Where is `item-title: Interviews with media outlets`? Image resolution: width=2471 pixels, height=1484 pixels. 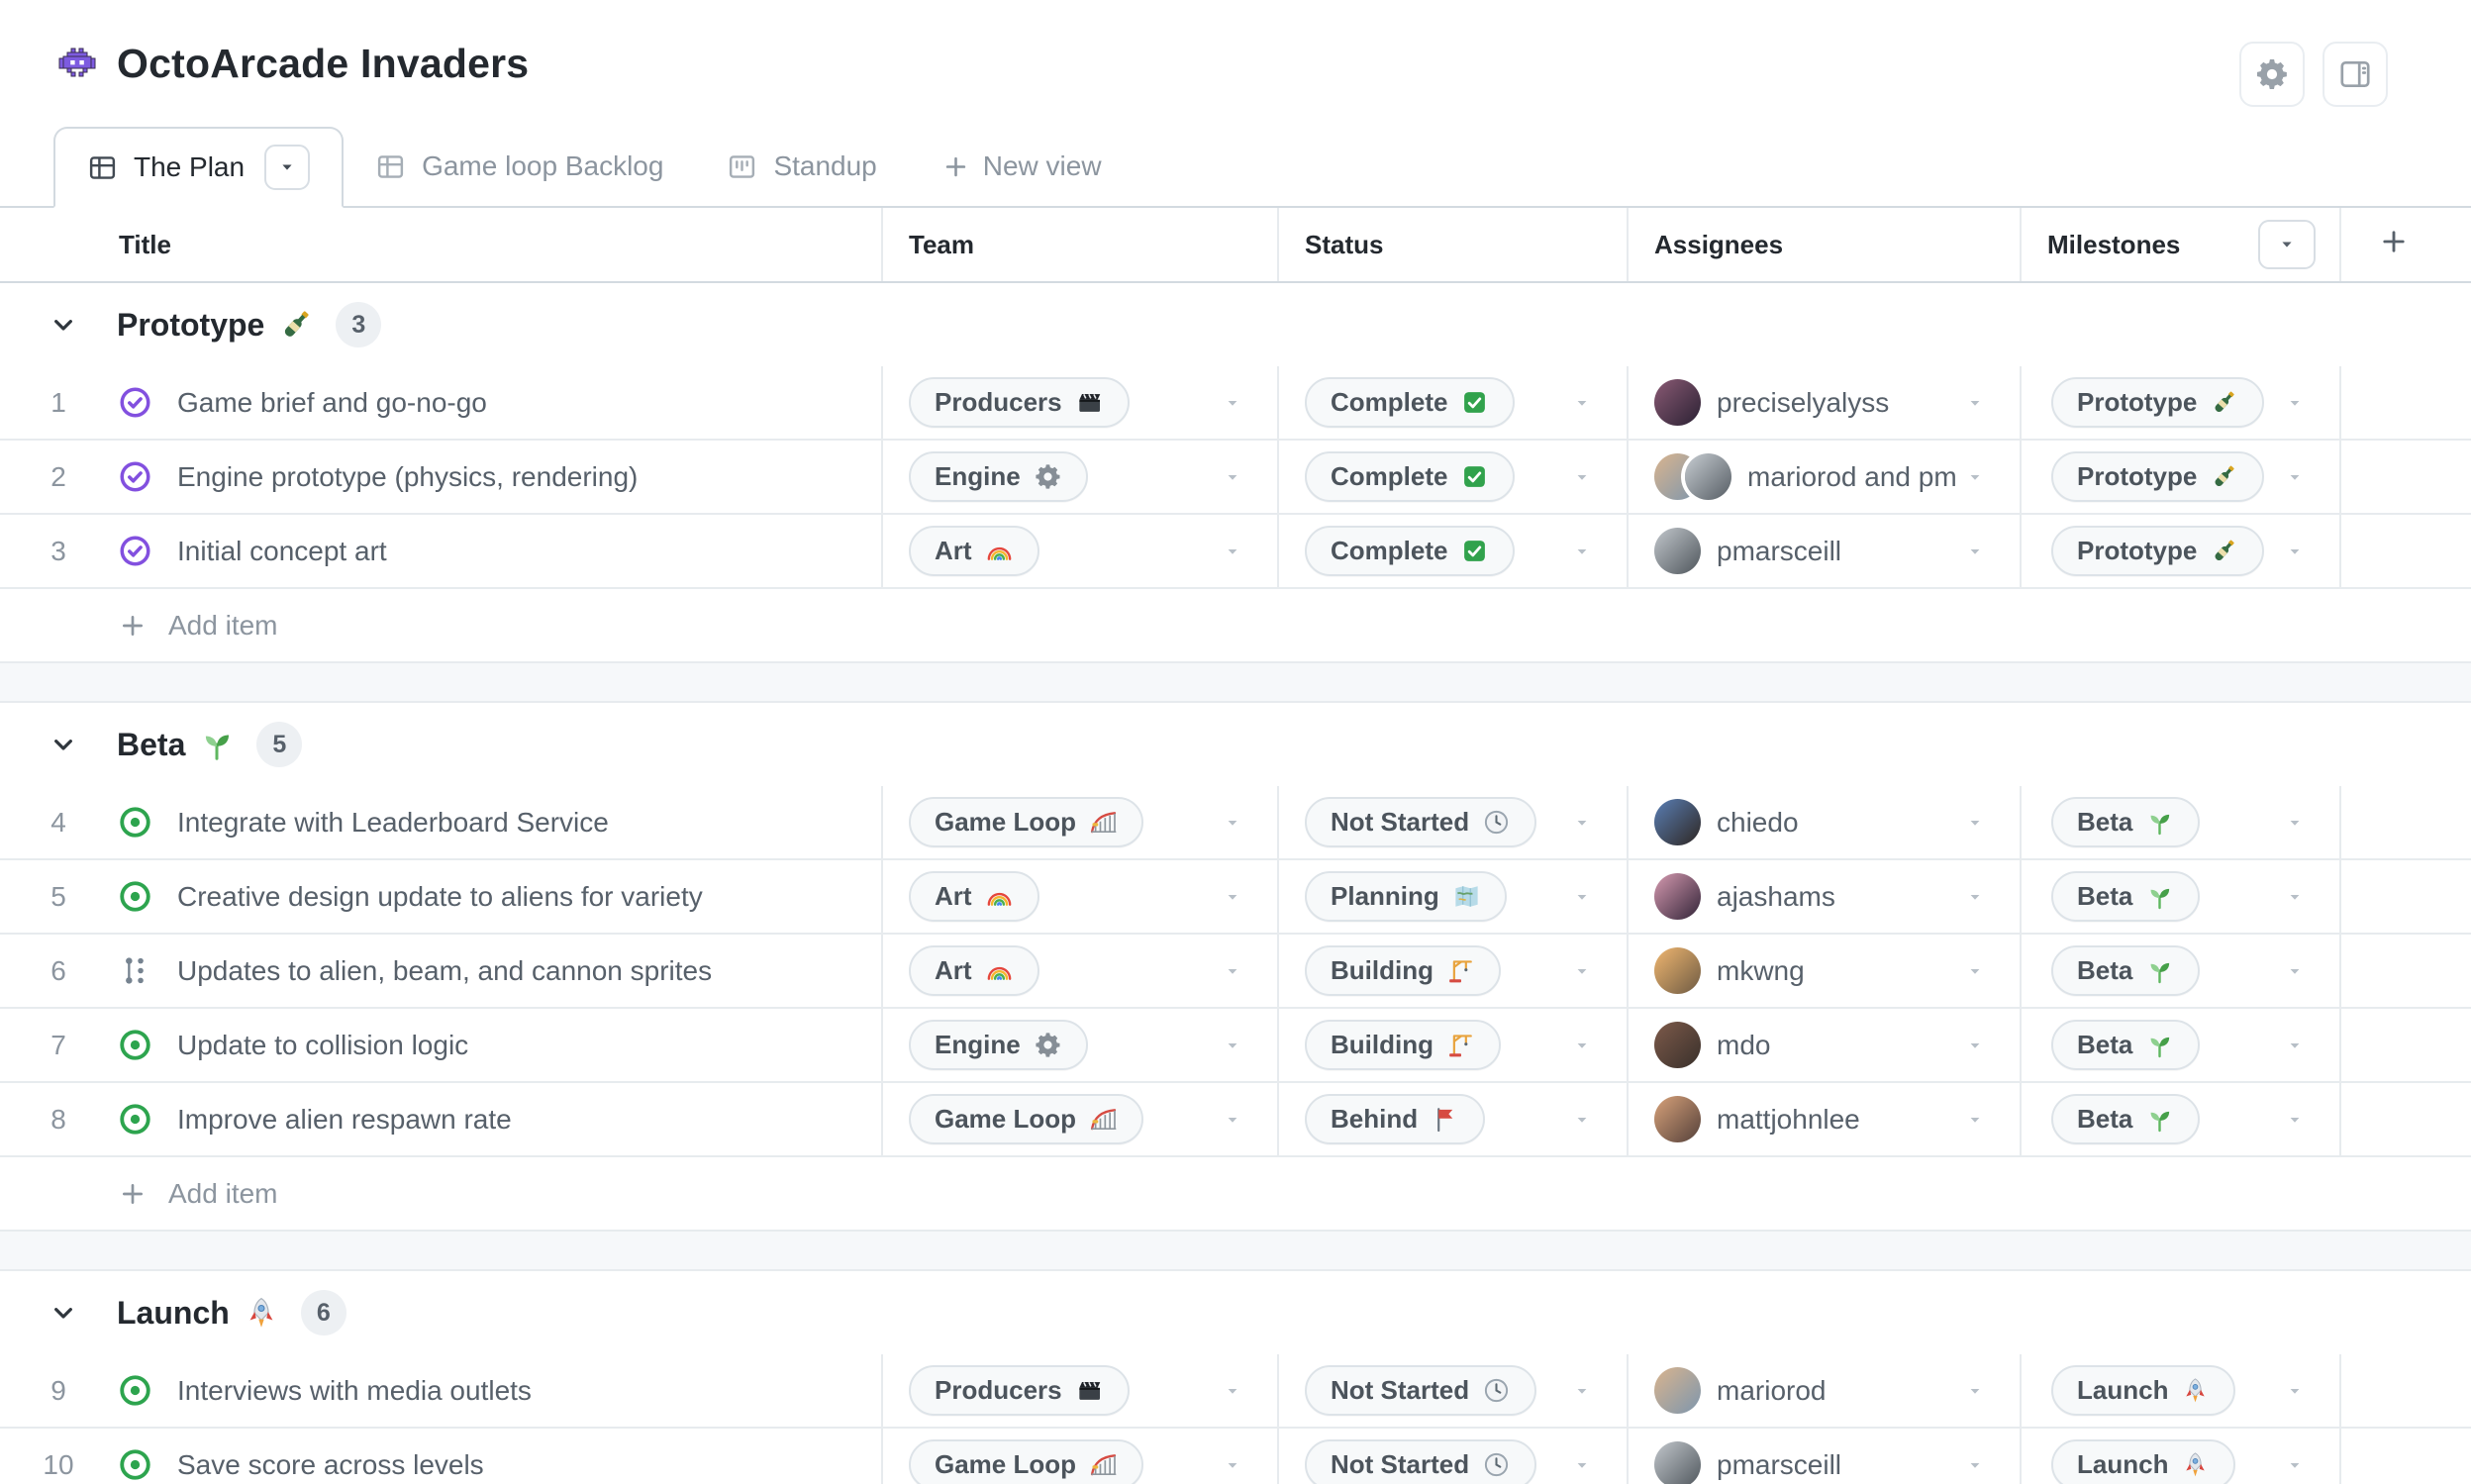 item-title: Interviews with media outlets is located at coordinates (355, 1391).